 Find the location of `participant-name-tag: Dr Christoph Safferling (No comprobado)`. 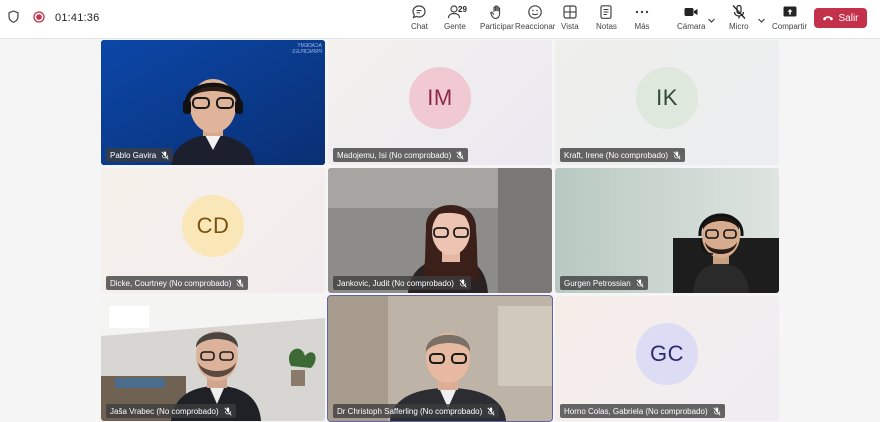

participant-name-tag: Dr Christoph Safferling (No comprobado) is located at coordinates (416, 411).